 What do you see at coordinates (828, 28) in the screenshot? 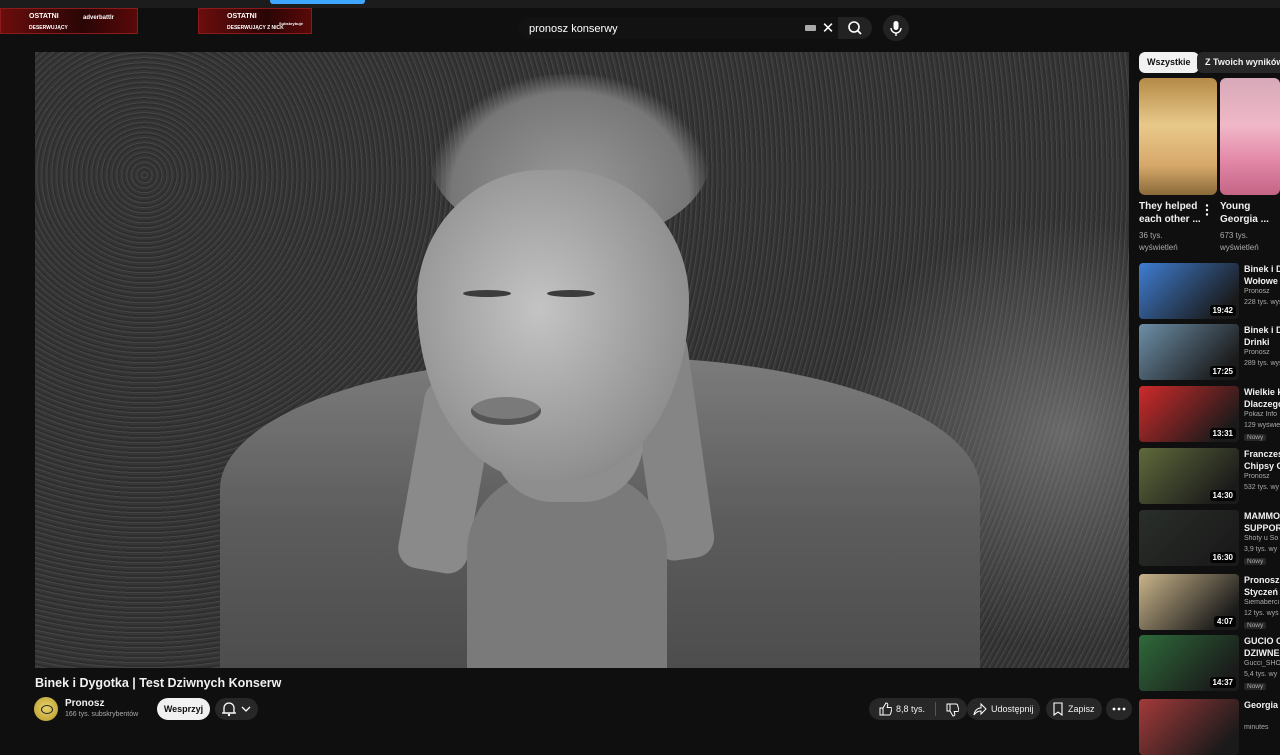
I see `clear-search-icon: ✕` at bounding box center [828, 28].